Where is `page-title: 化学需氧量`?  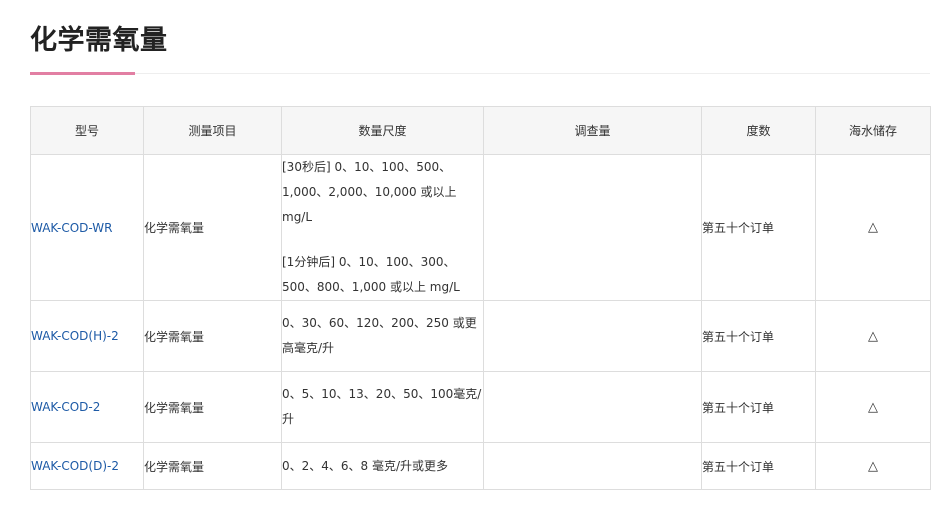 page-title: 化学需氧量 is located at coordinates (99, 40).